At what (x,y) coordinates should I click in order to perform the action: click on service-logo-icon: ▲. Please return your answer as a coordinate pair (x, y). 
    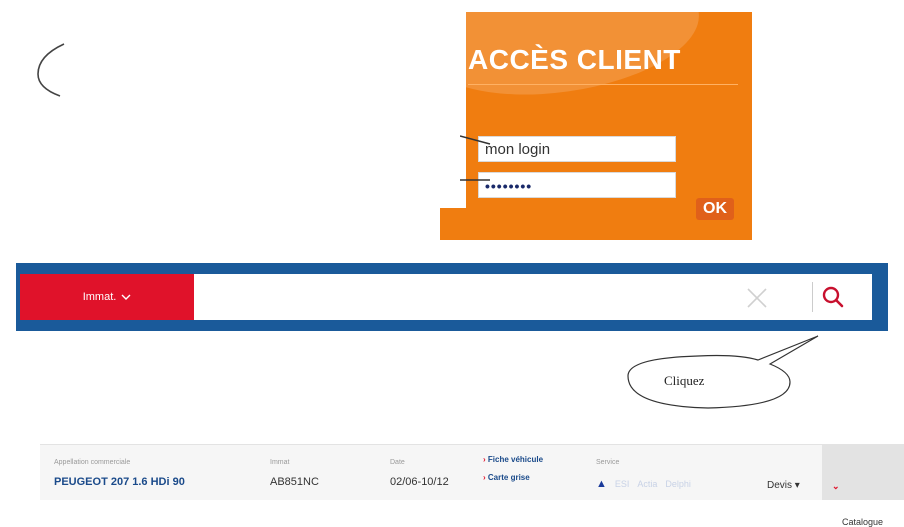
    Looking at the image, I should click on (601, 484).